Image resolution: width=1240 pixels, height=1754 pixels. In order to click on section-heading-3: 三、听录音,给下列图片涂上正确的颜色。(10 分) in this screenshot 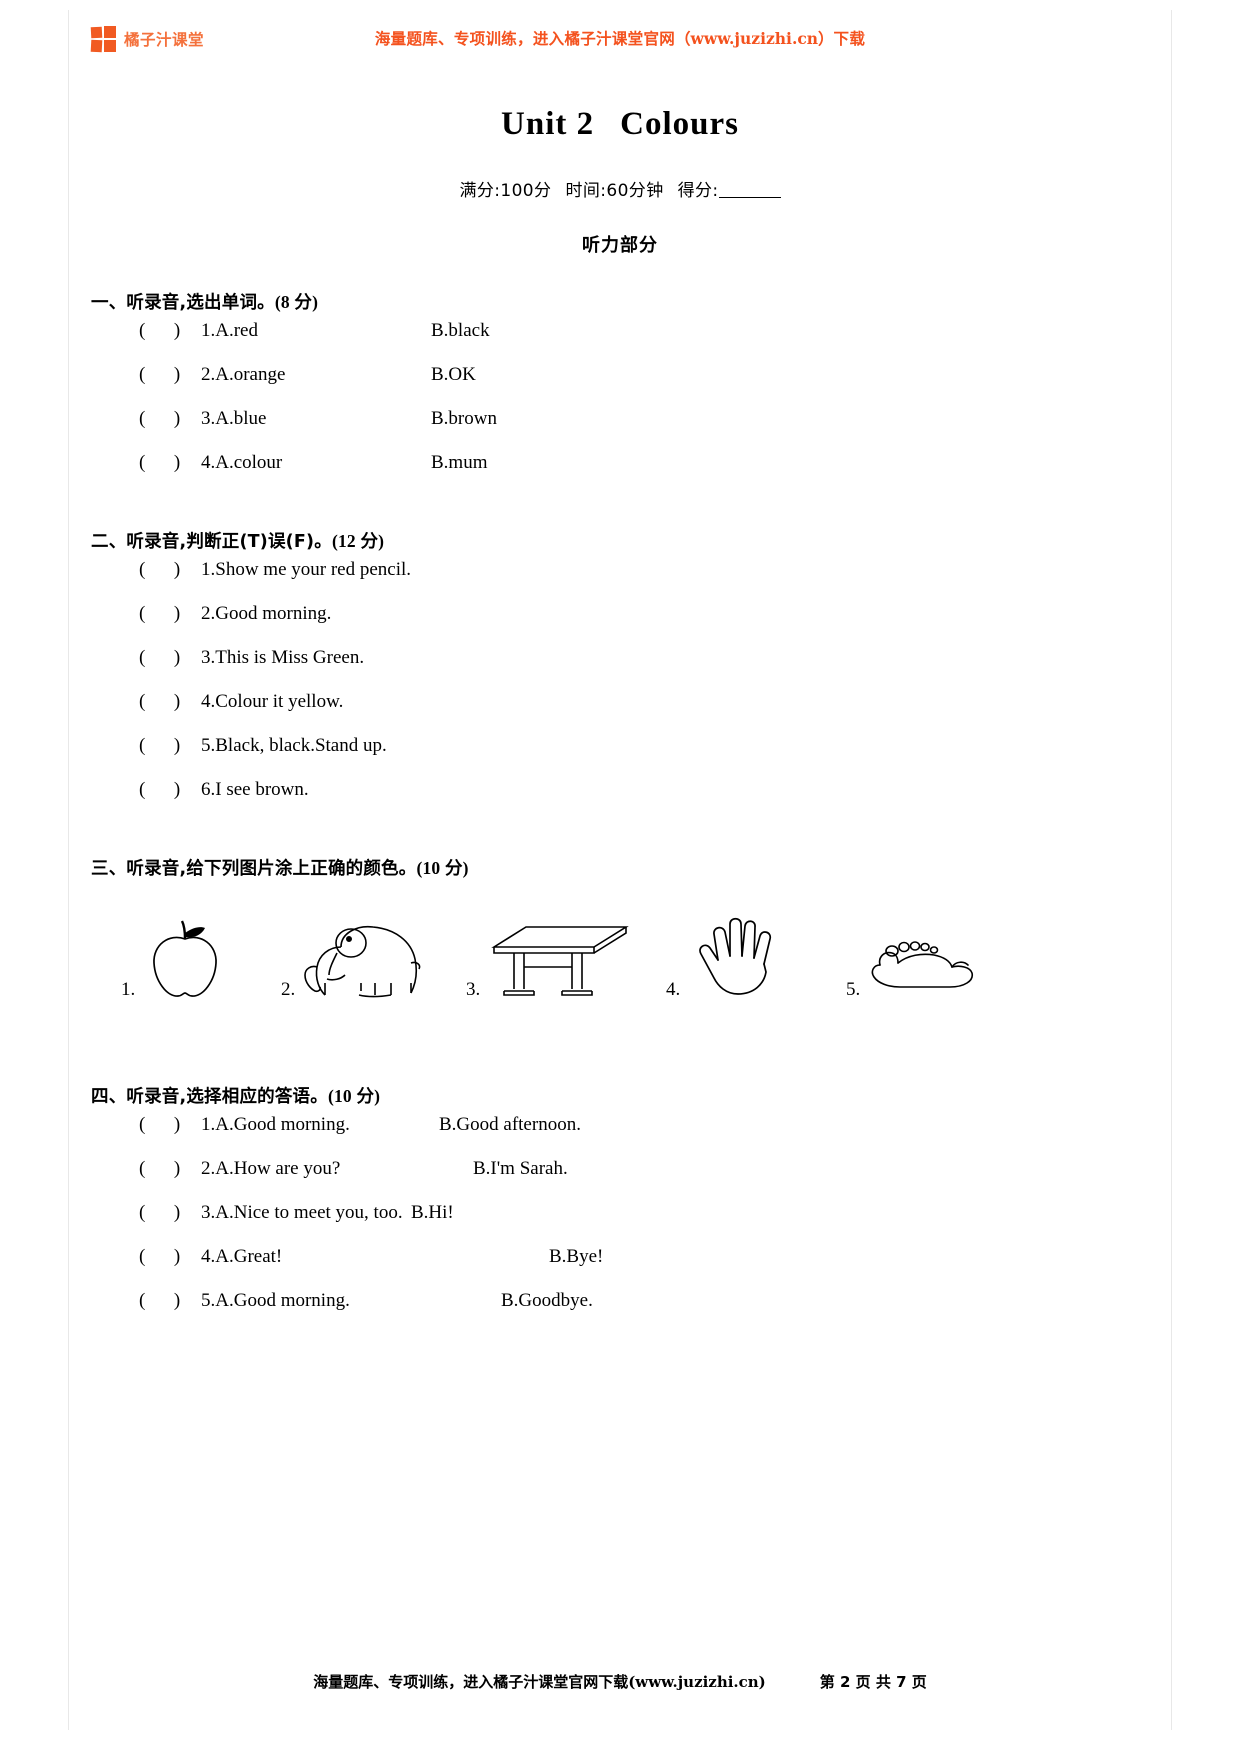, I will do `click(620, 867)`.